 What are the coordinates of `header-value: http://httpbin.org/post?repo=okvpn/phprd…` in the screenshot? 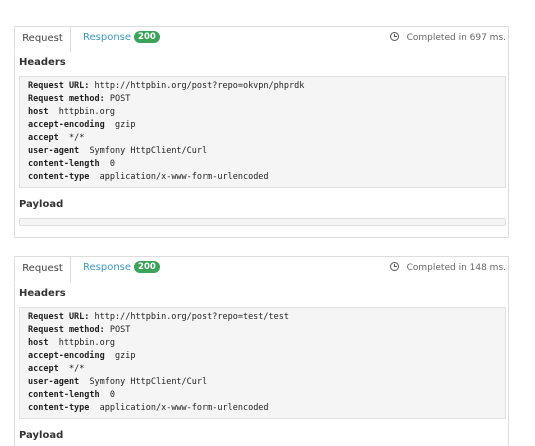 It's located at (199, 86).